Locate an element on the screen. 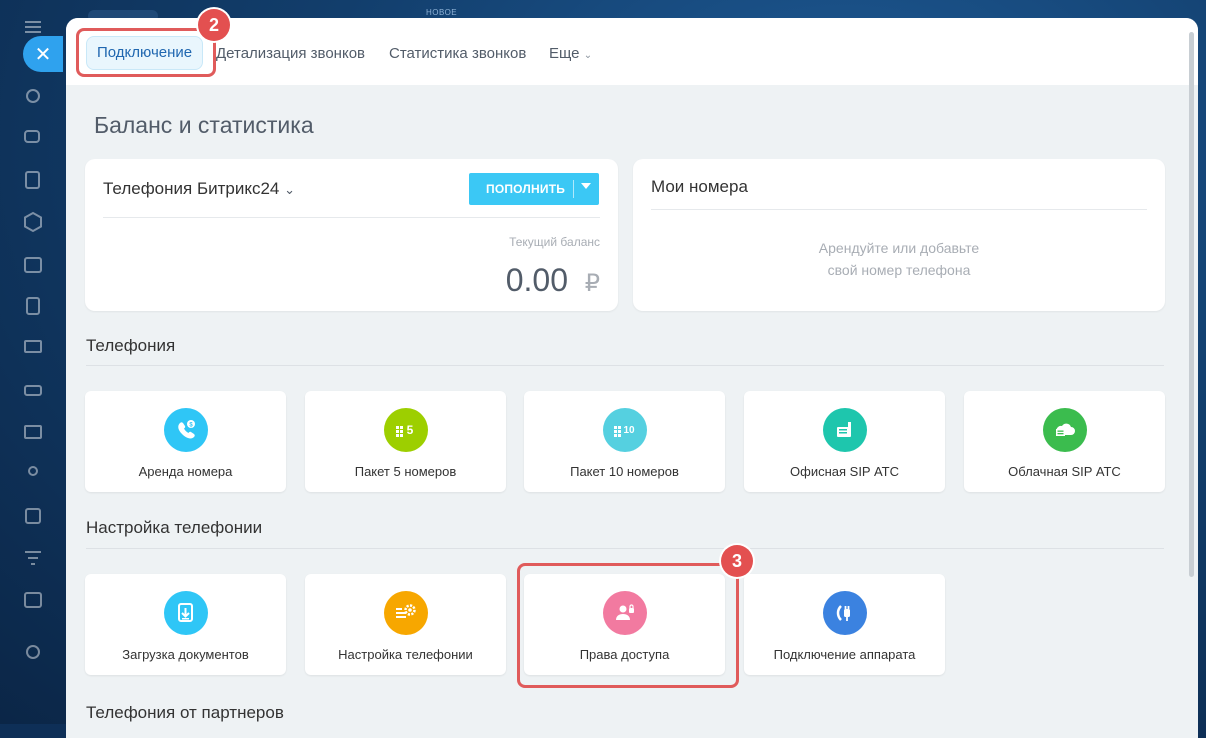  empty-line-2: свой номер телефона is located at coordinates (899, 270).